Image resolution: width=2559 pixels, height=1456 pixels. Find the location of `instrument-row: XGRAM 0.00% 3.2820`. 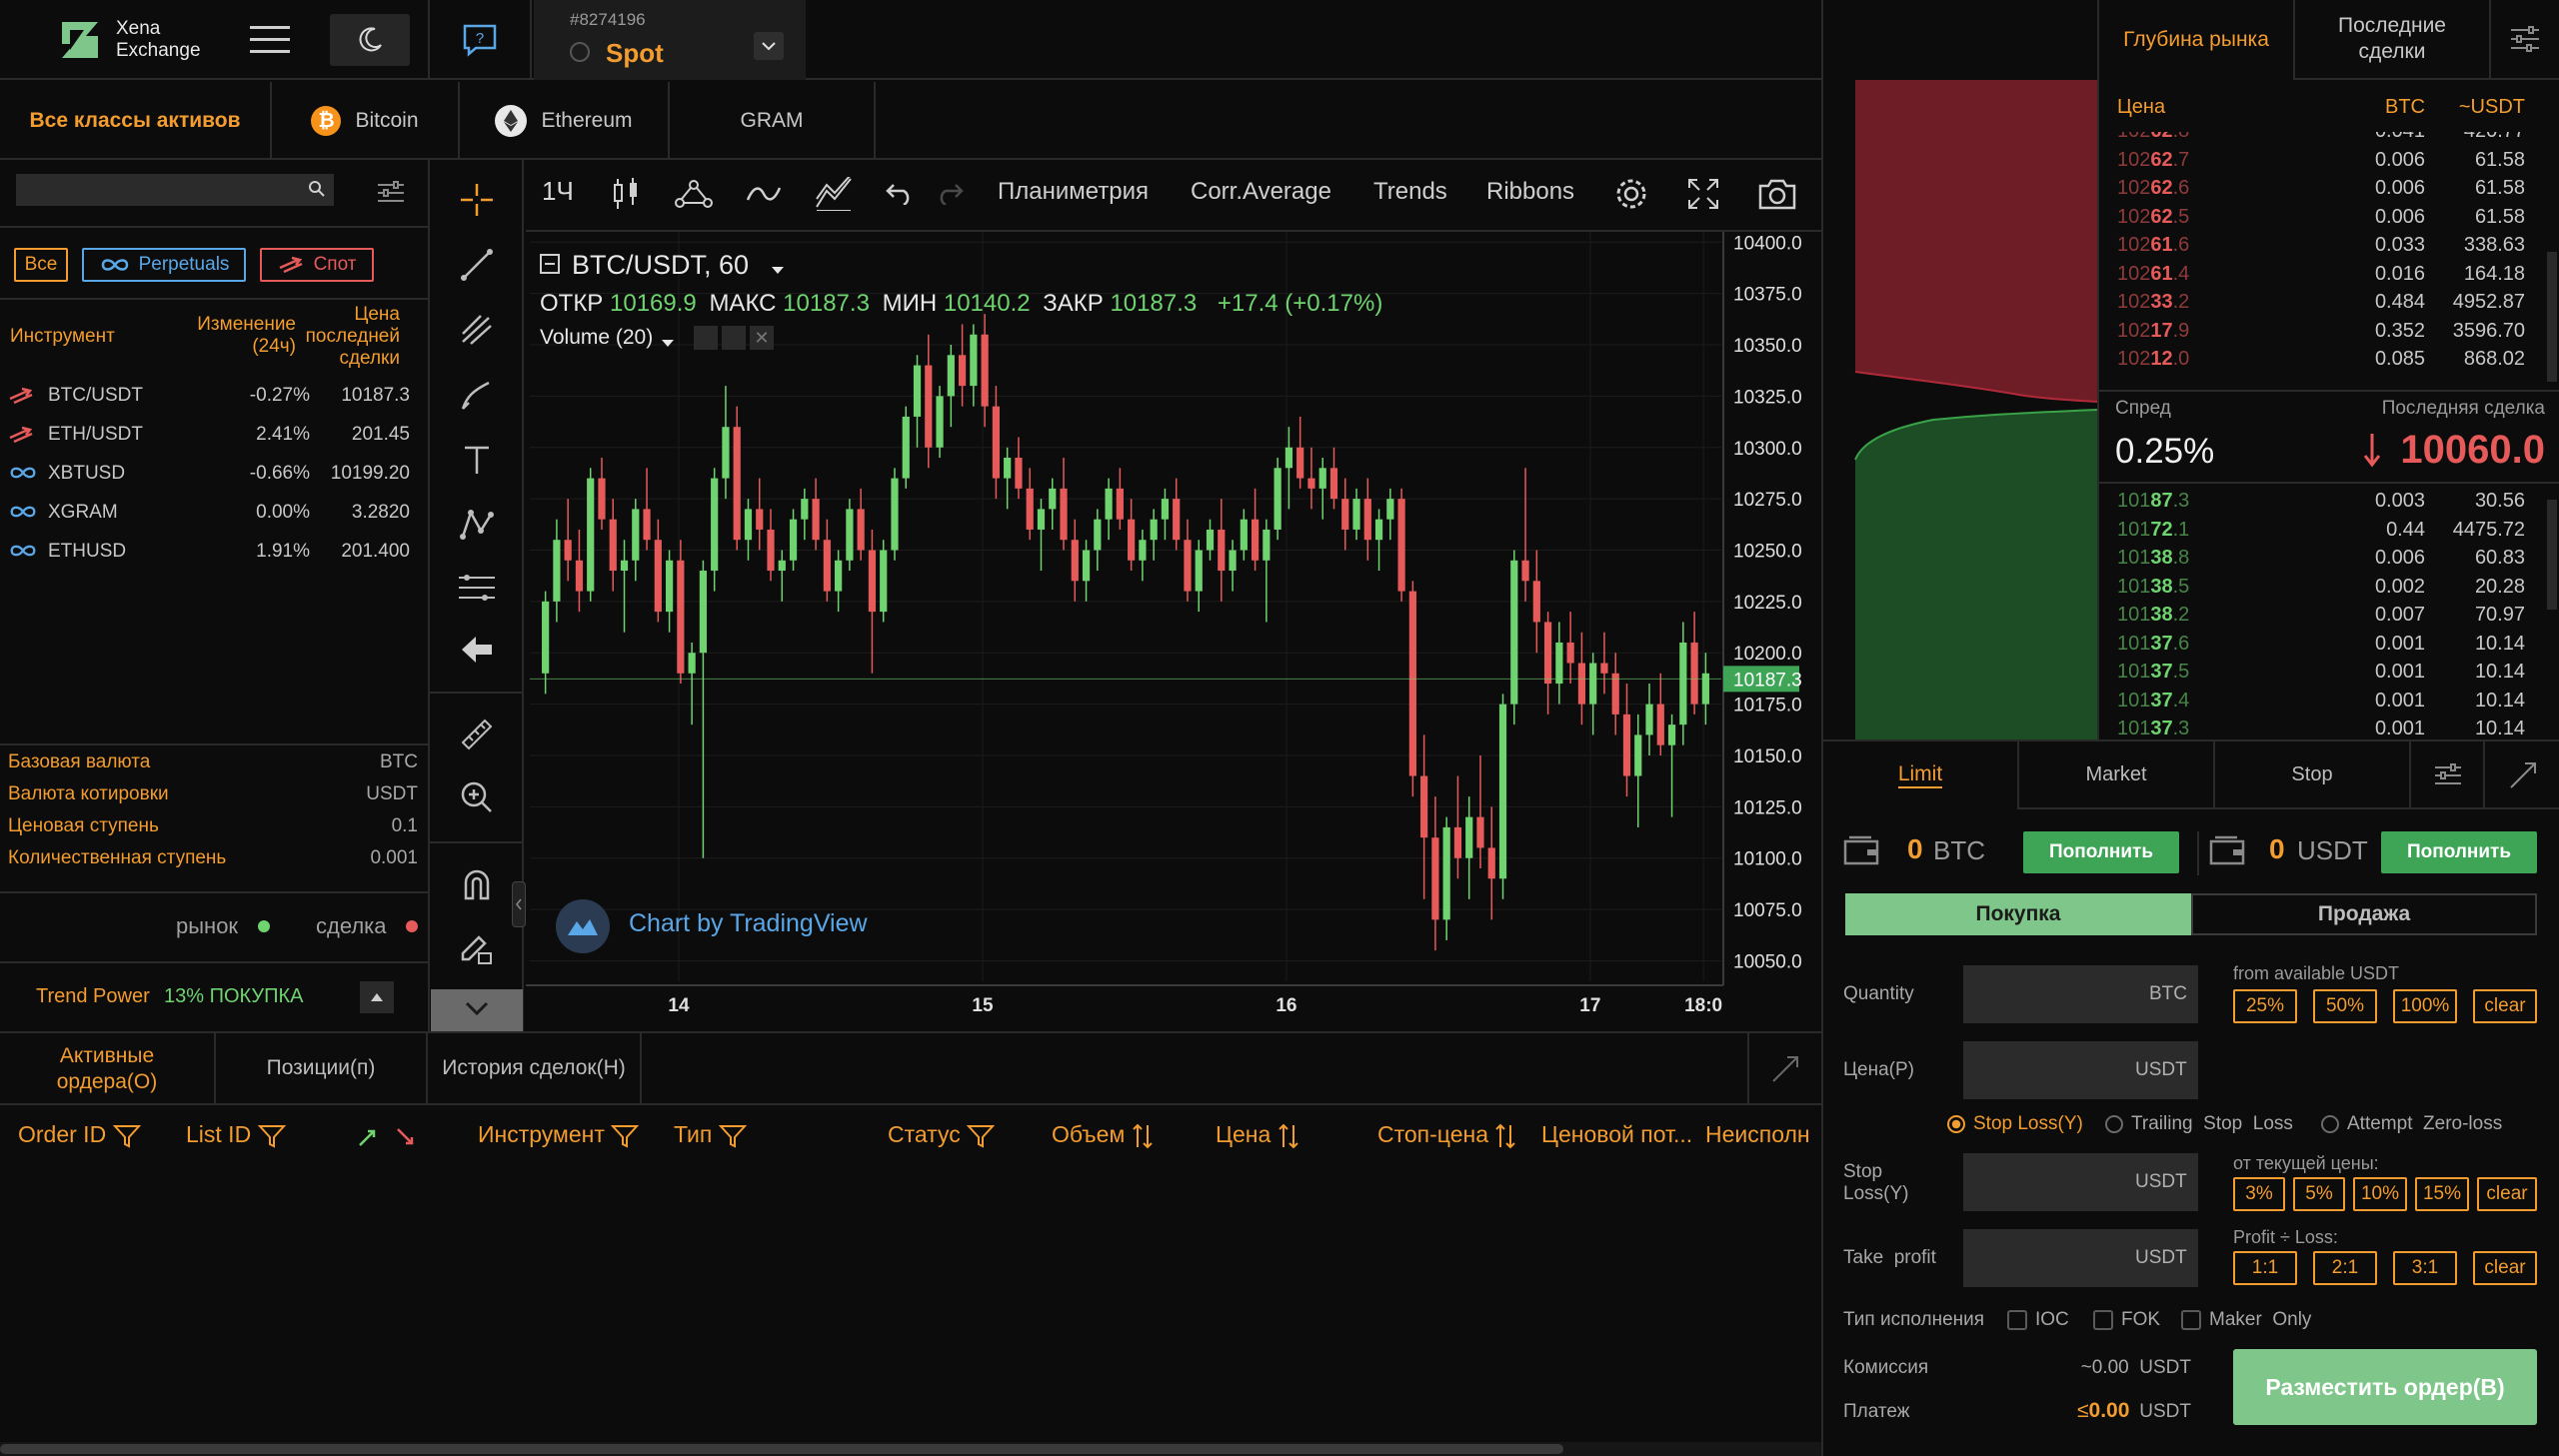

instrument-row: XGRAM 0.00% 3.2820 is located at coordinates (214, 513).